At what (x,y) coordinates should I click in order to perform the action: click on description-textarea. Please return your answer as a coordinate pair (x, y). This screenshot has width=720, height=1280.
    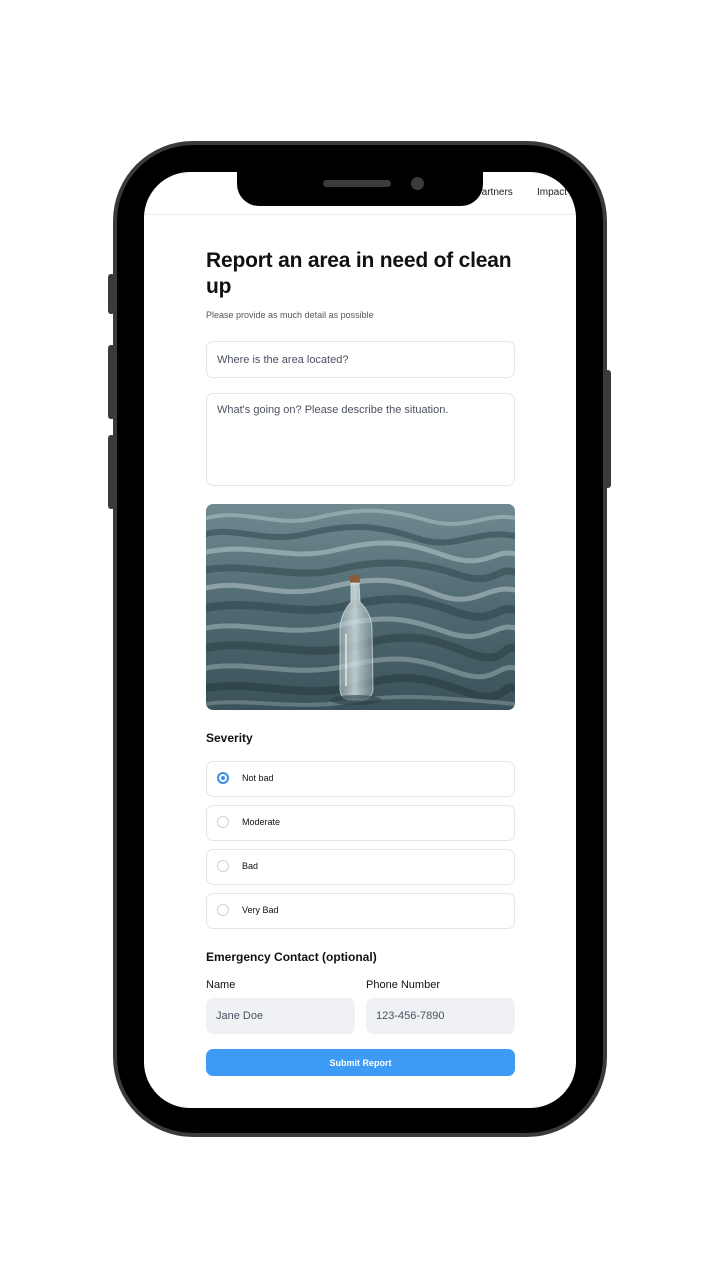
    Looking at the image, I should click on (360, 439).